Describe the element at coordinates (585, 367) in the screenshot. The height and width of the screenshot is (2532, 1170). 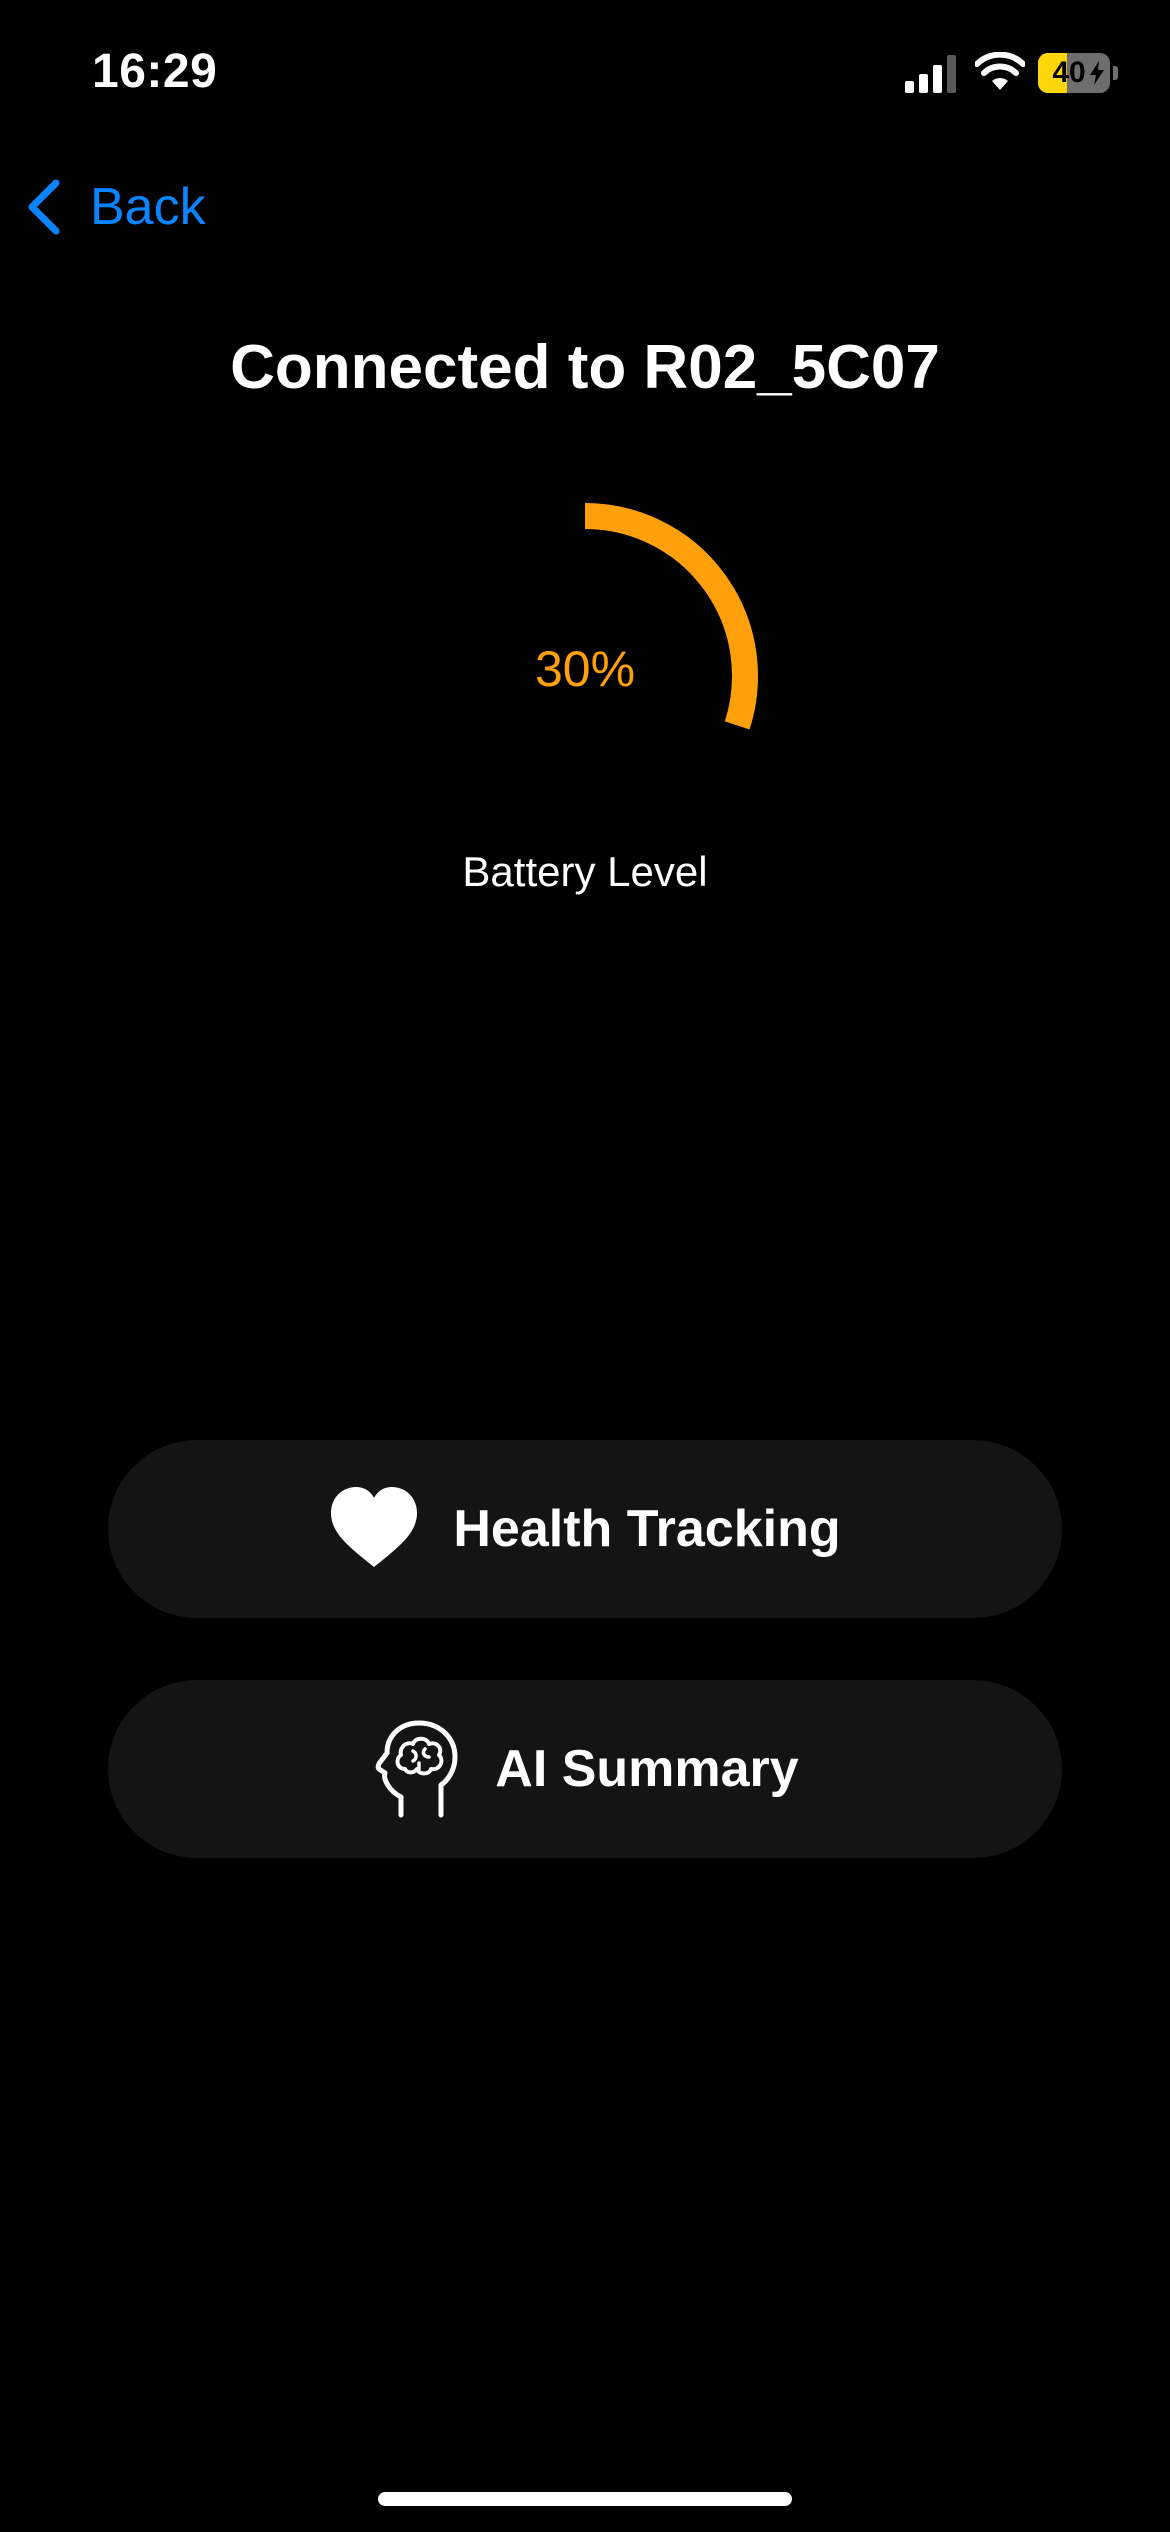
I see `page-title: Connected to R02_5C07` at that location.